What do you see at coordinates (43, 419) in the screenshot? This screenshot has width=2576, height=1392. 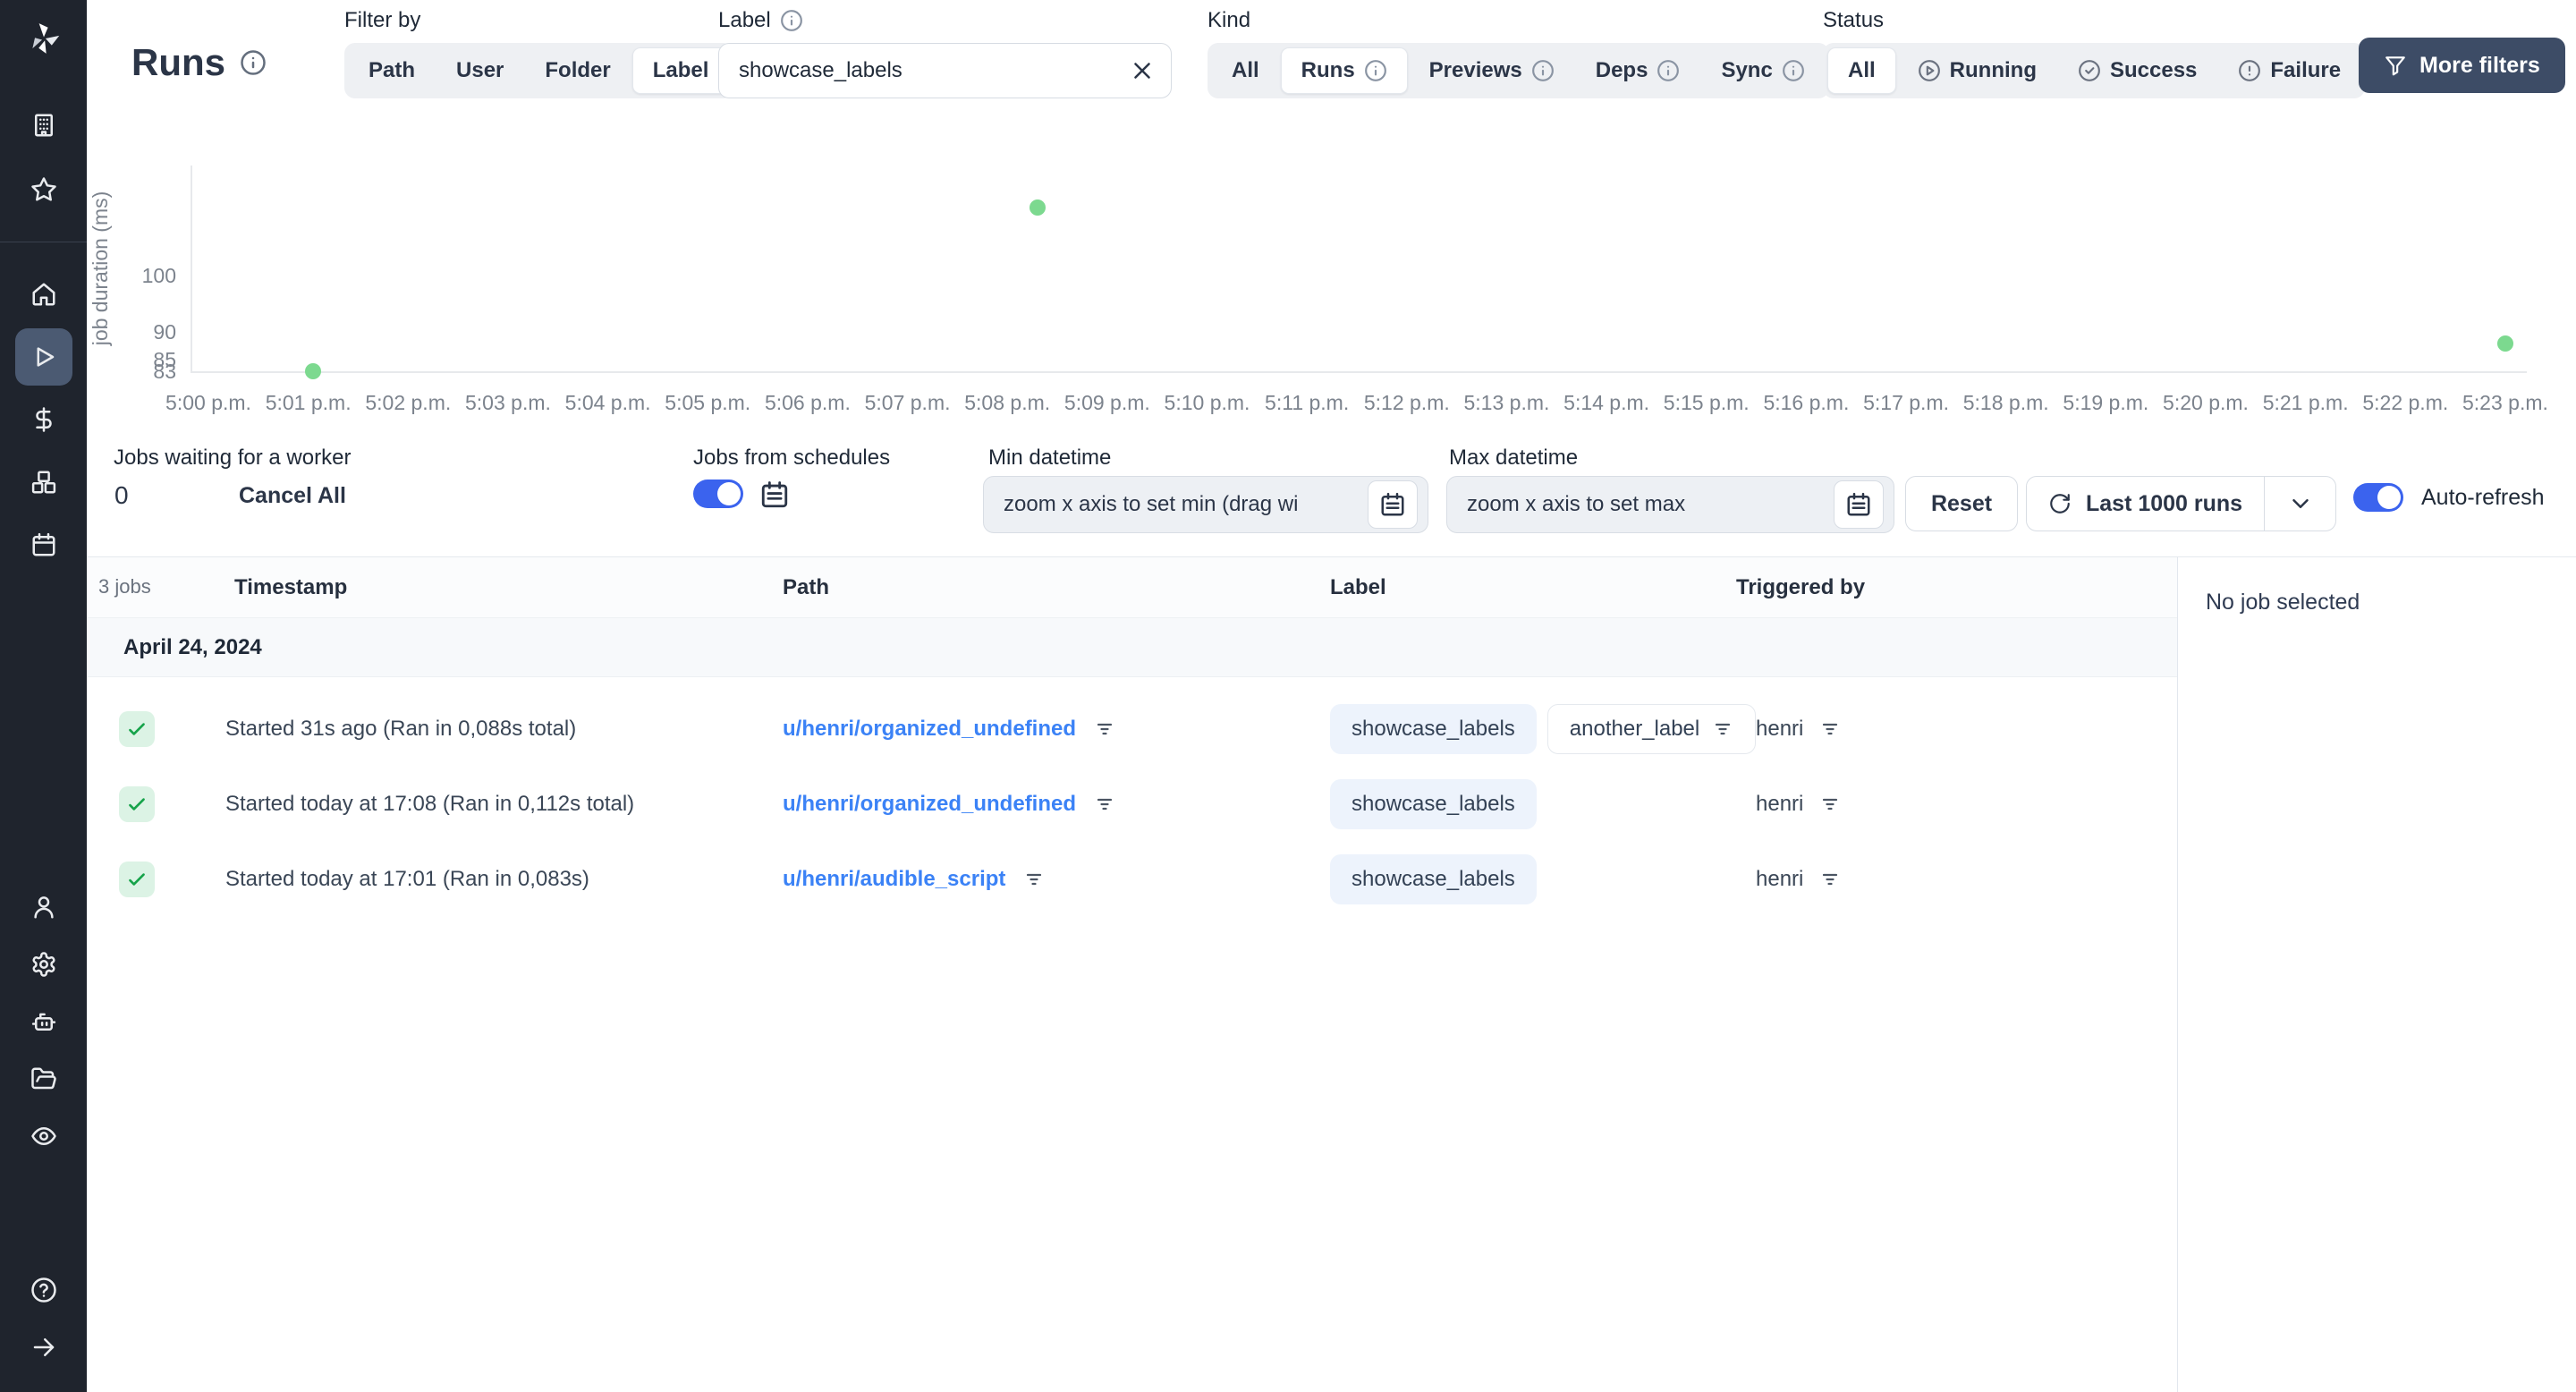 I see `sidebar-item-variables` at bounding box center [43, 419].